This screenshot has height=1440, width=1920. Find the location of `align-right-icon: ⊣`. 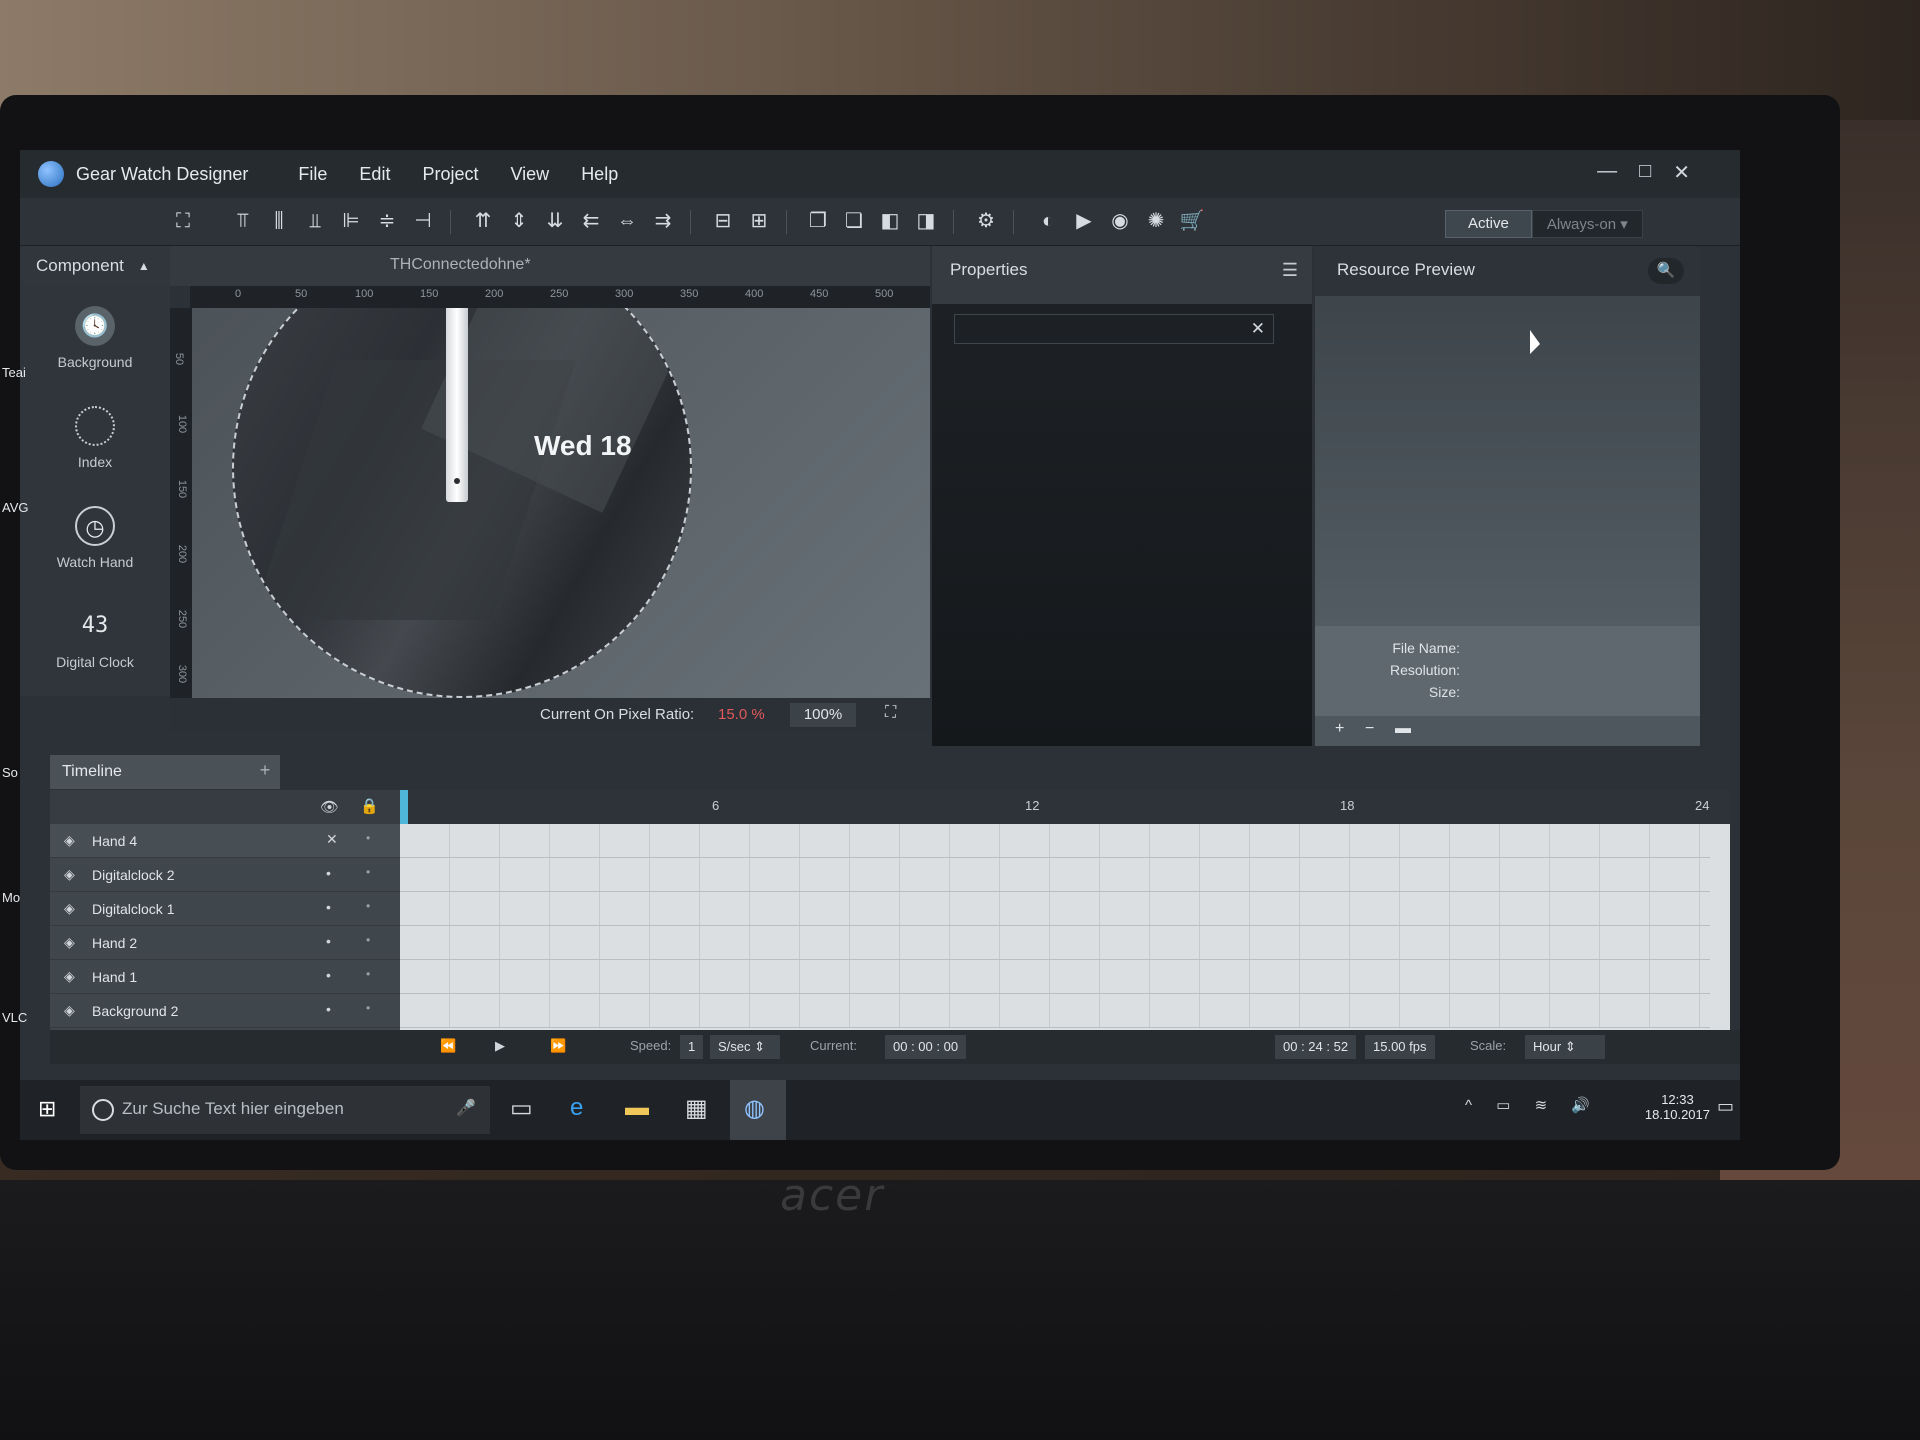

align-right-icon: ⊣ is located at coordinates (423, 221).